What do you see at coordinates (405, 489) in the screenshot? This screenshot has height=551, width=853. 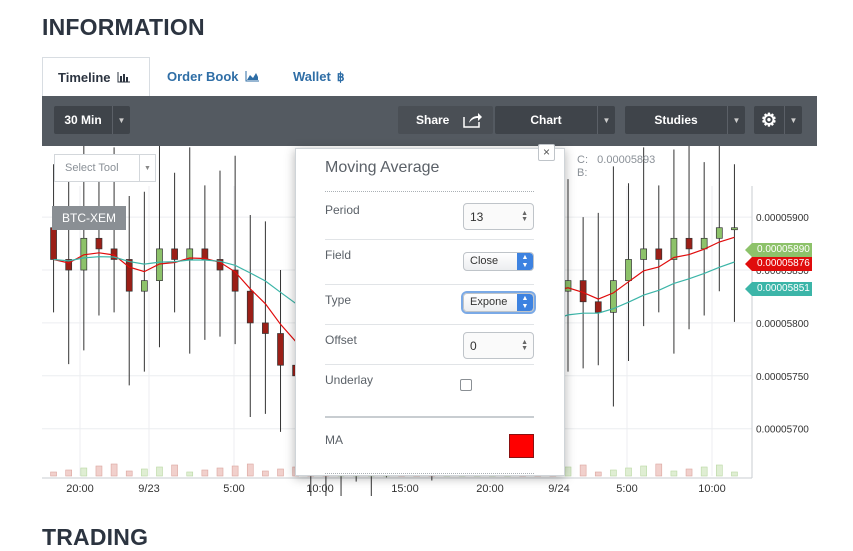 I see `x-tick-label: 15:00` at bounding box center [405, 489].